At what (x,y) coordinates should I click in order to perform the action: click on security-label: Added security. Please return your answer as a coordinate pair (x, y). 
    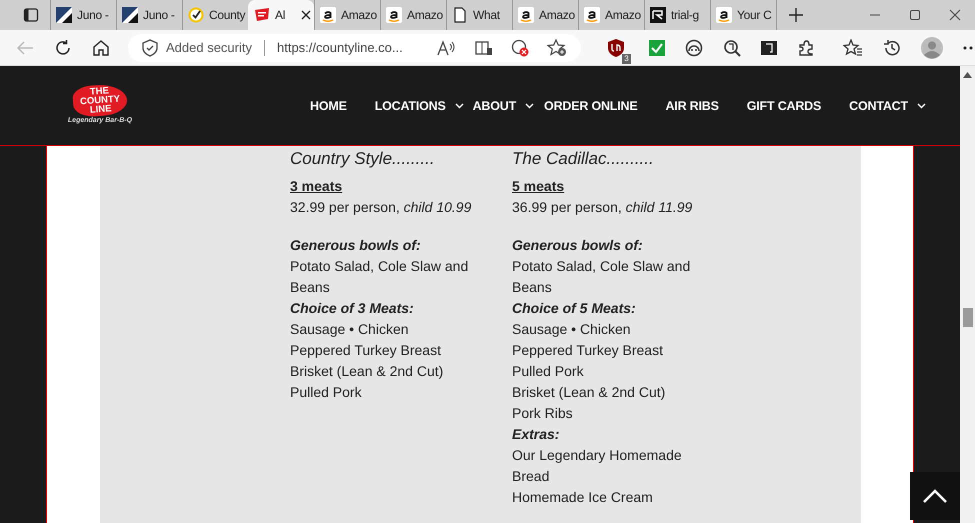
    Looking at the image, I should click on (209, 47).